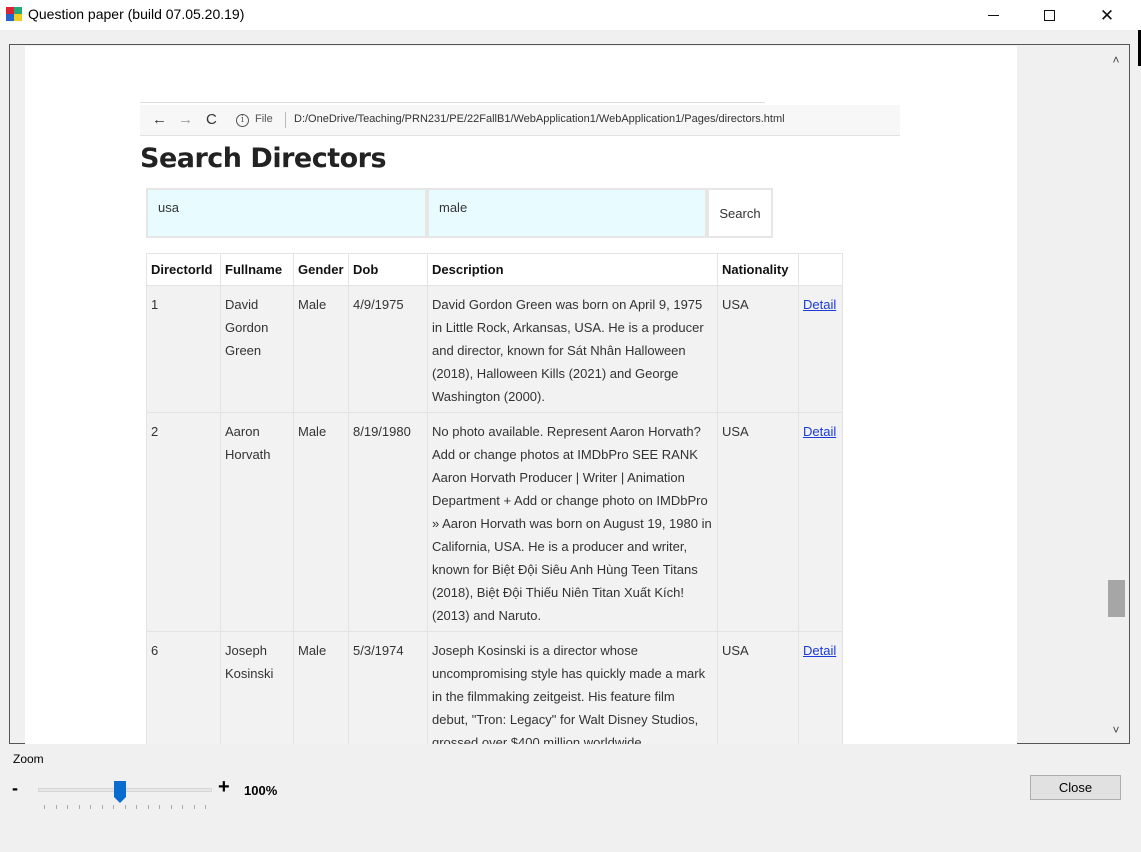 Image resolution: width=1141 pixels, height=852 pixels. Describe the element at coordinates (211, 119) in the screenshot. I see `reload-icon: C` at that location.